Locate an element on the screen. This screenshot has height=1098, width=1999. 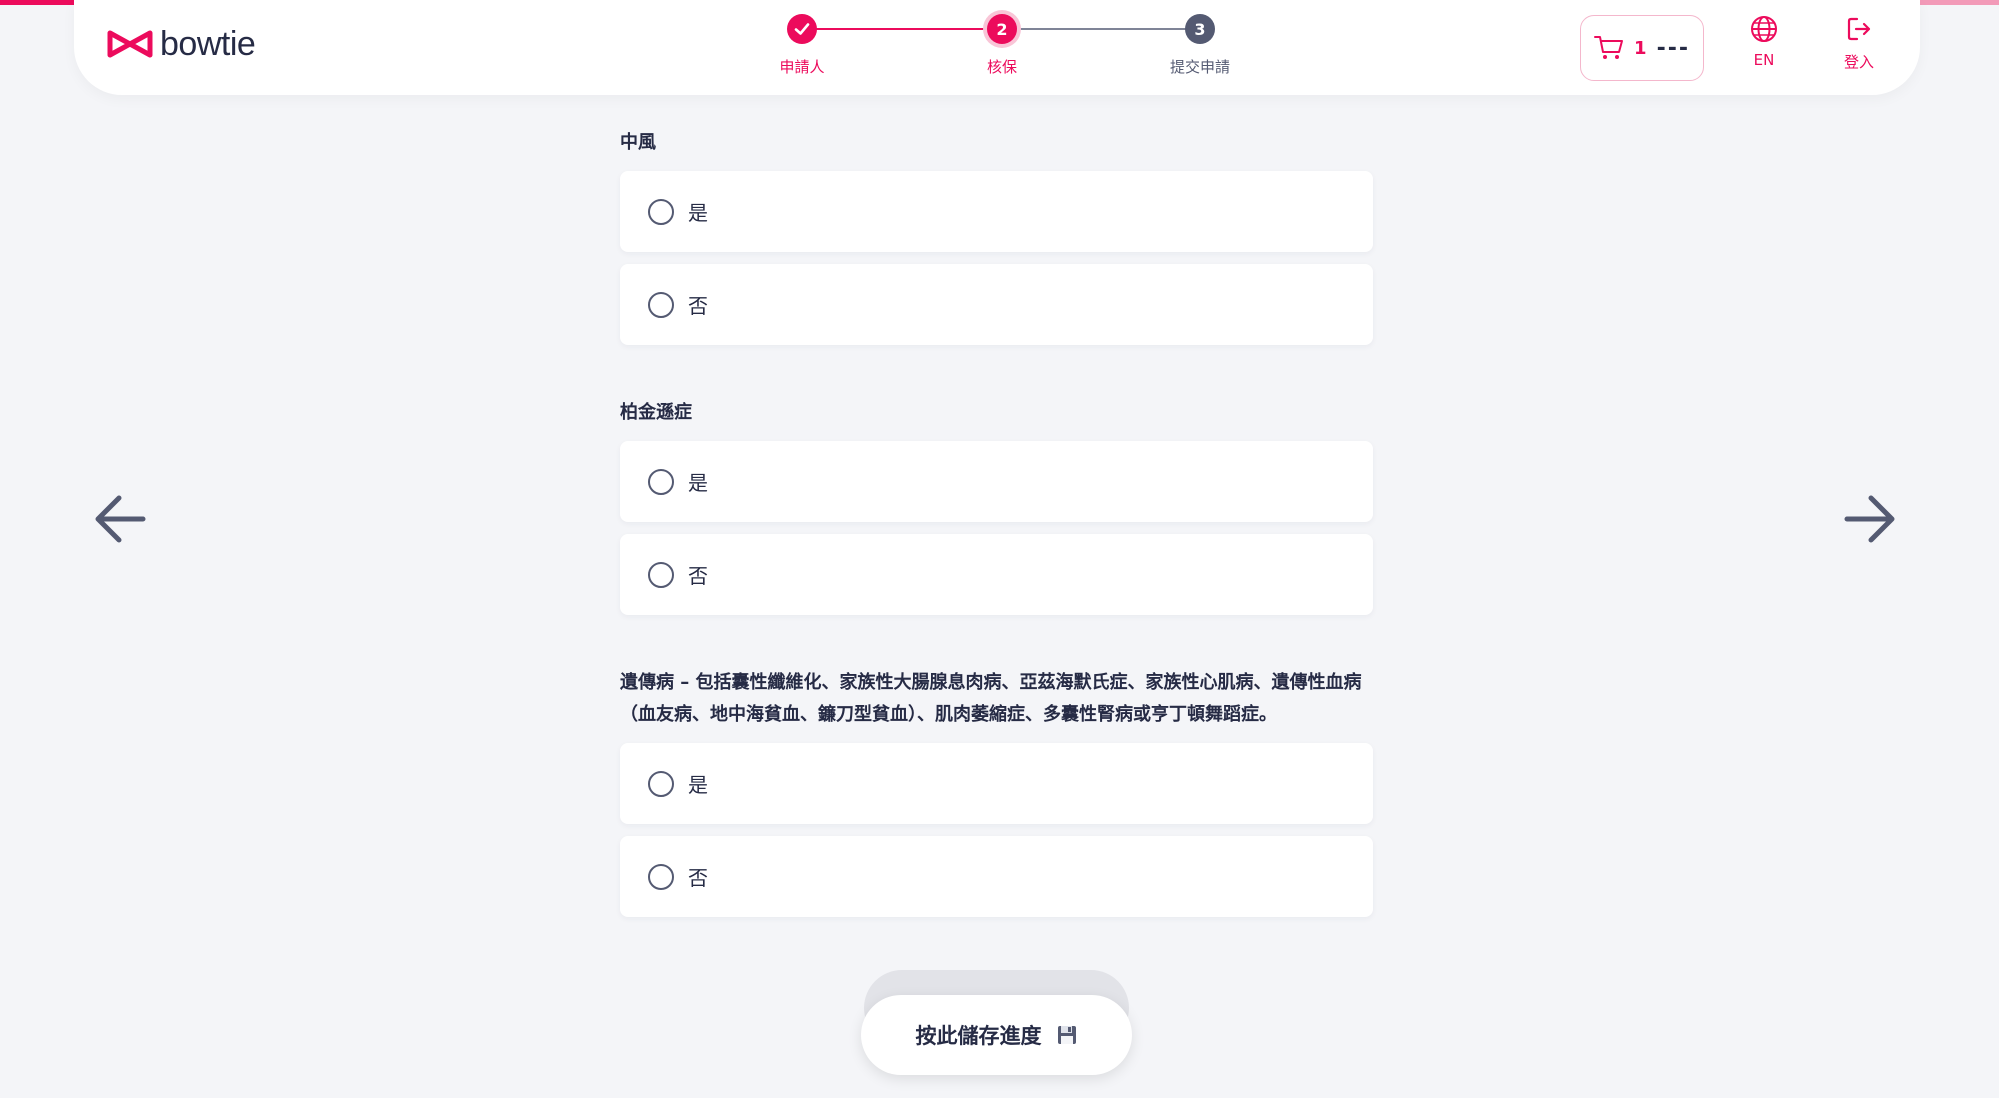
arrow-left-icon is located at coordinates (120, 519).